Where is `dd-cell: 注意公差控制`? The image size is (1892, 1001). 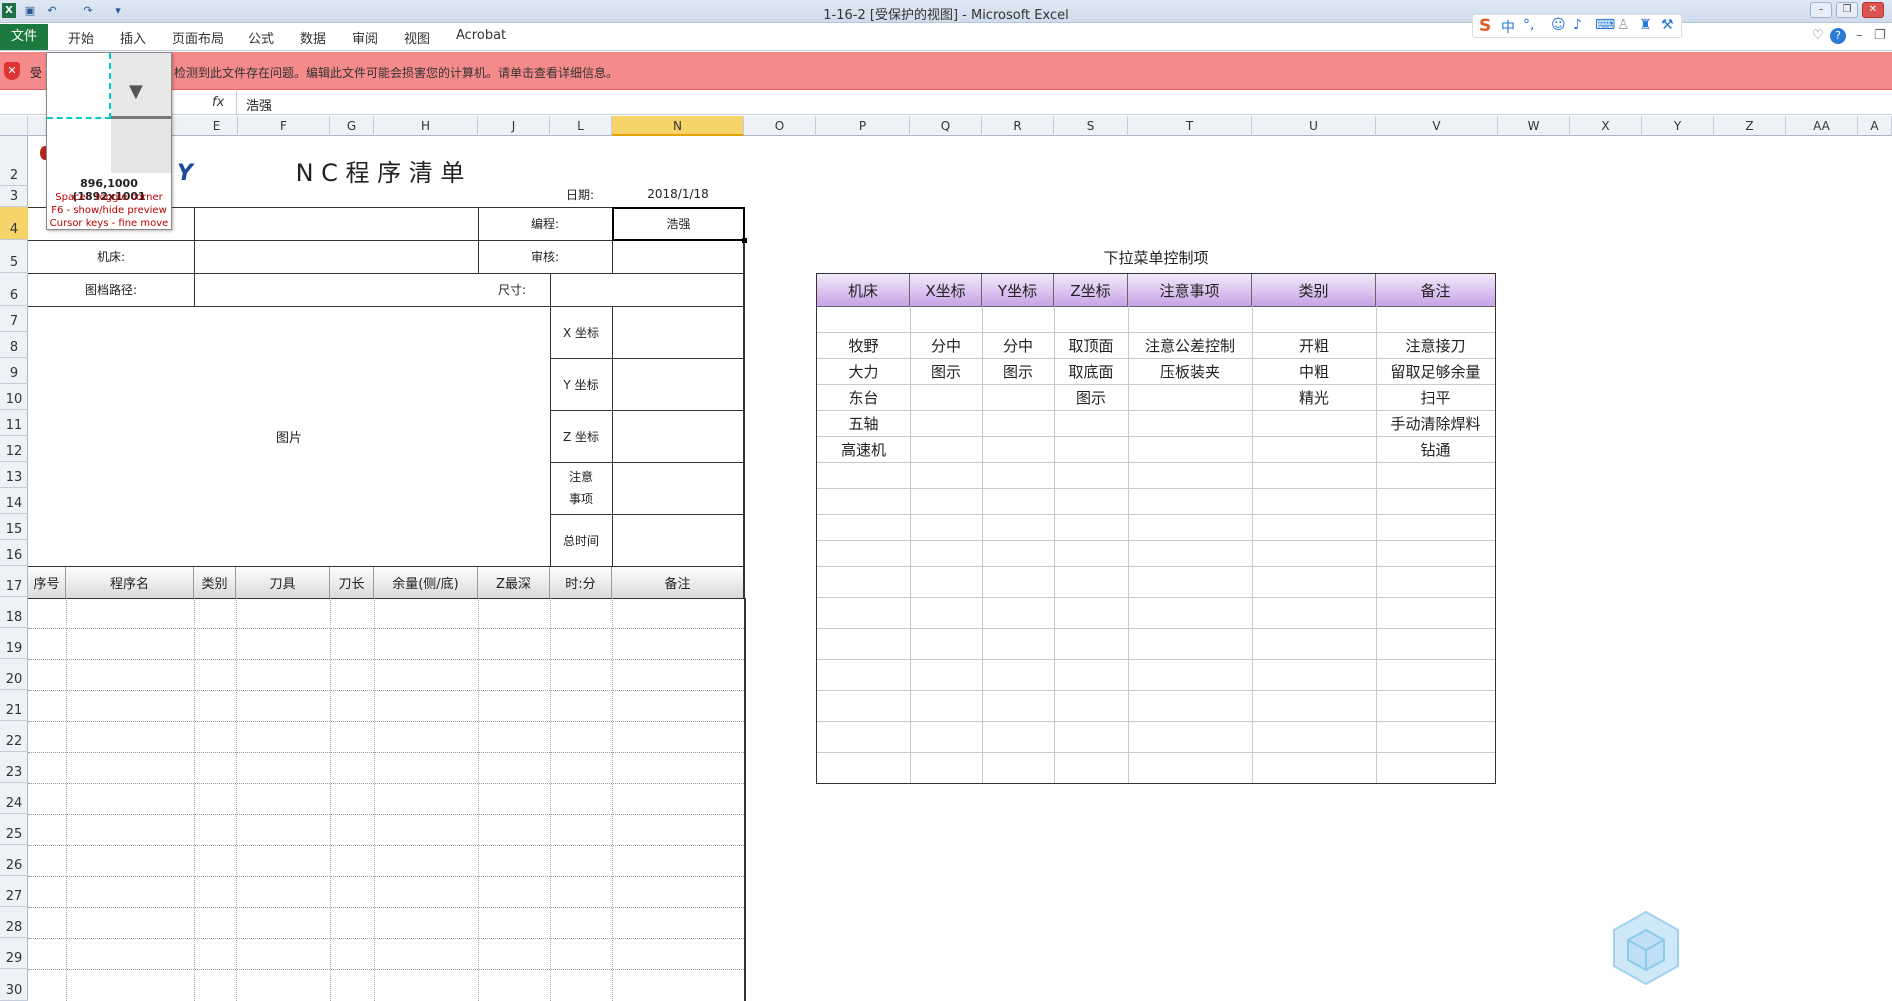 dd-cell: 注意公差控制 is located at coordinates (1190, 345).